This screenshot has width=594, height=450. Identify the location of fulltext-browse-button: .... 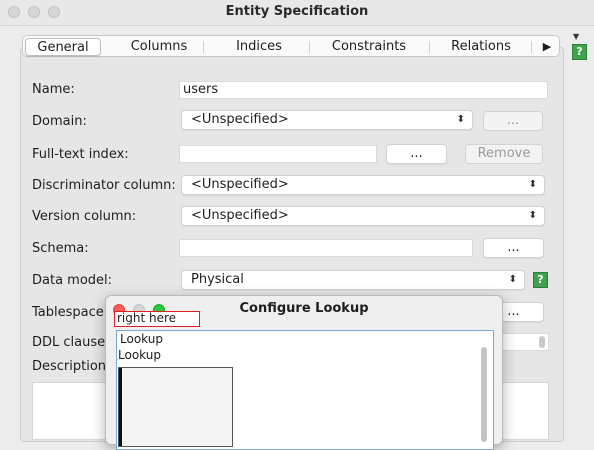
(416, 154).